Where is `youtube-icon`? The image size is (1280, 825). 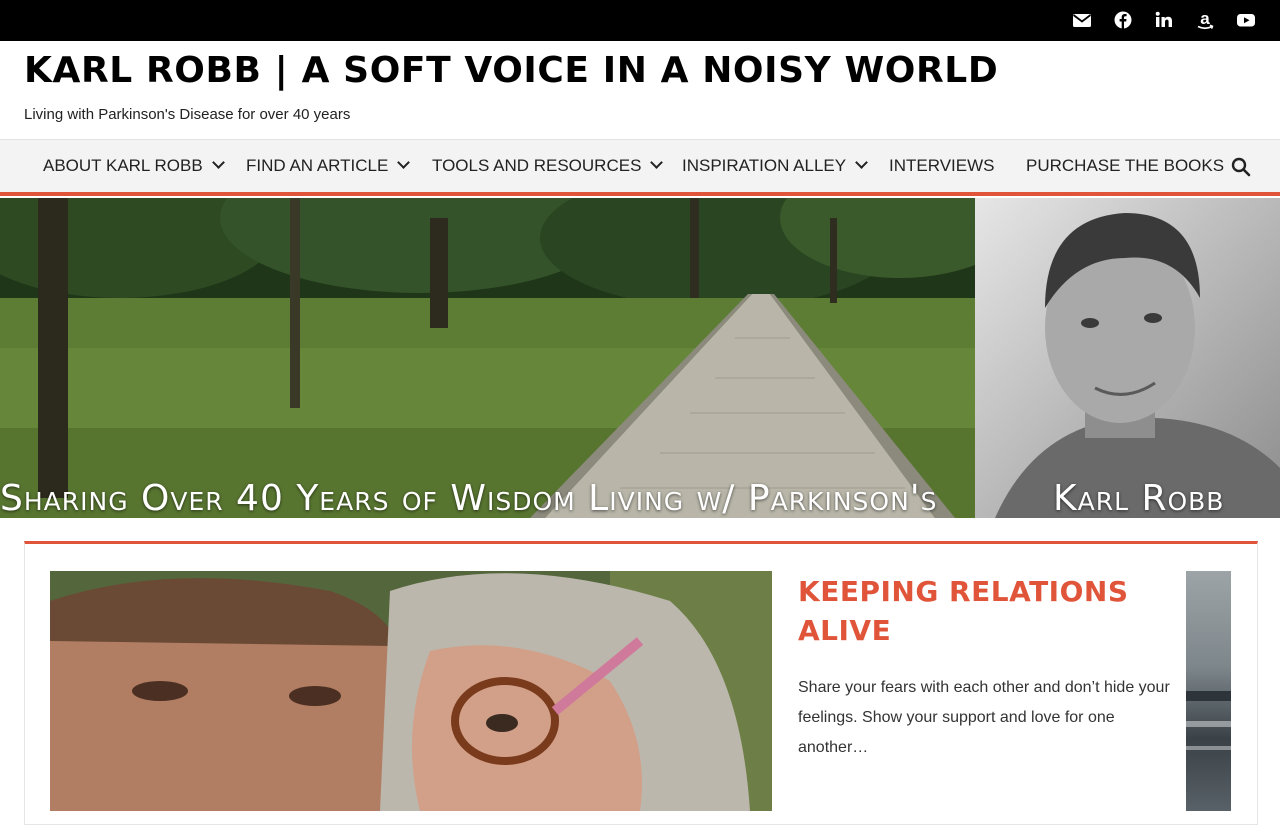
youtube-icon is located at coordinates (1246, 20).